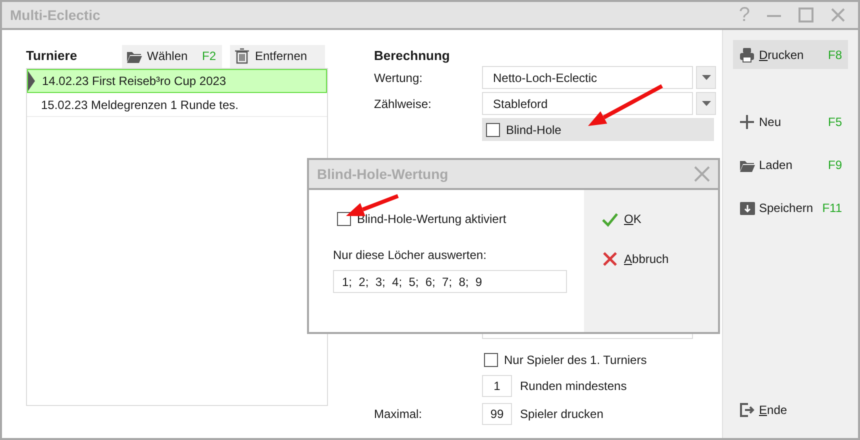  Describe the element at coordinates (382, 174) in the screenshot. I see `dialog-title: Blind-Hole-Wertung` at that location.